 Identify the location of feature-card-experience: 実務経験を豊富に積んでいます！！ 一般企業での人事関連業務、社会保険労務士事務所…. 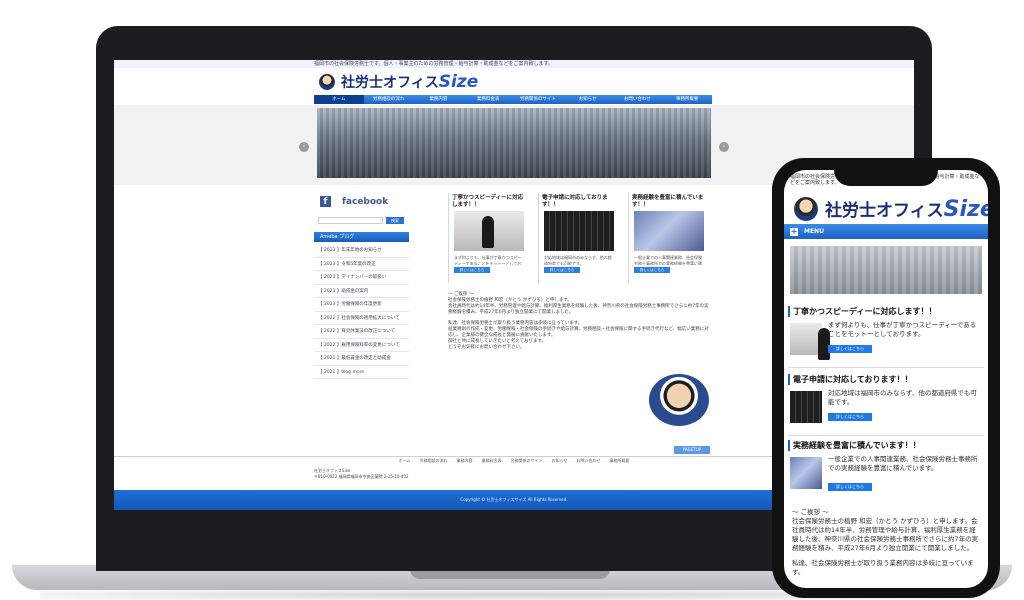
(669, 238).